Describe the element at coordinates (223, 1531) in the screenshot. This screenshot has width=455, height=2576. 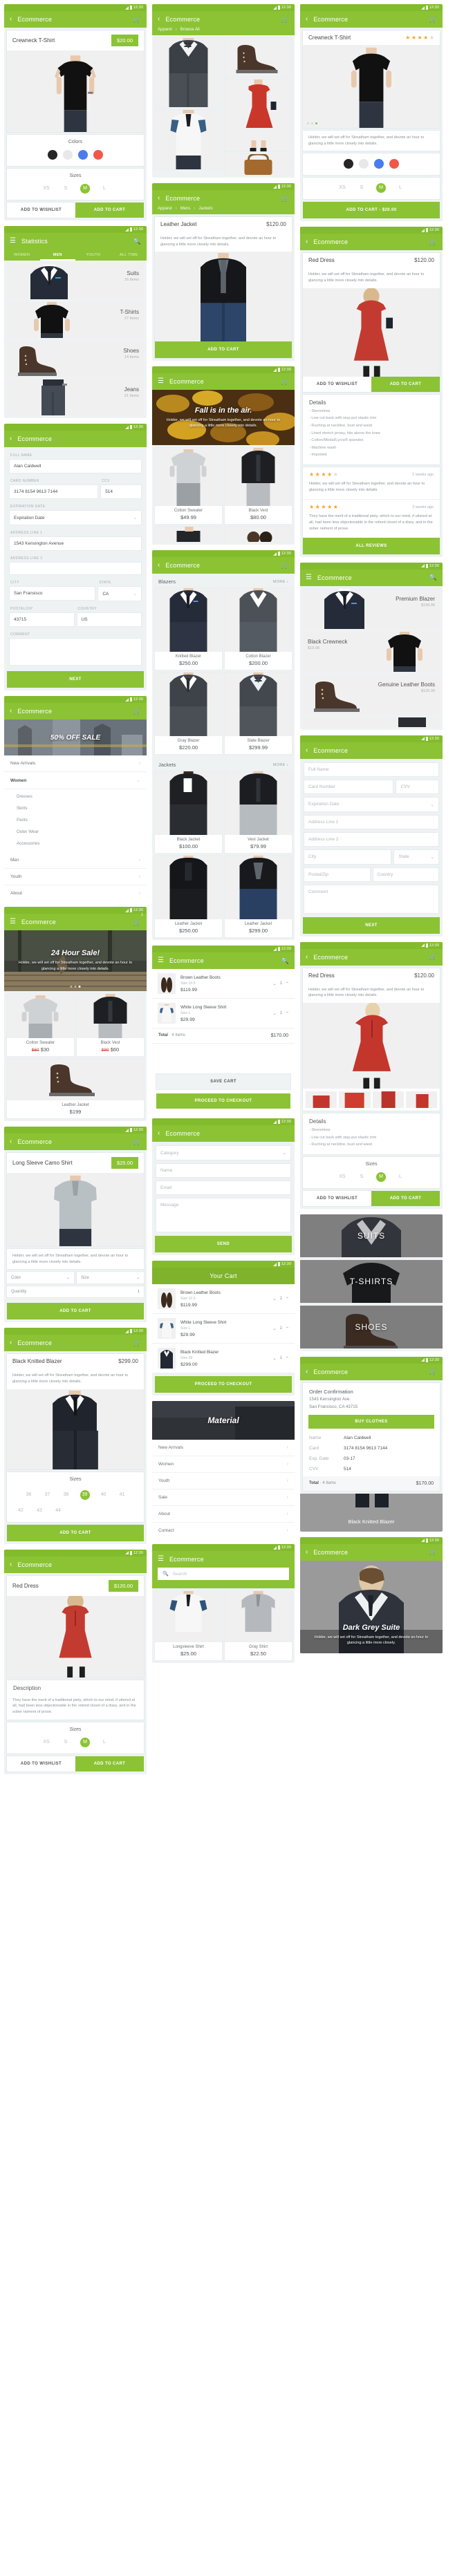
I see `menu-item-contact: Contact ›` at that location.